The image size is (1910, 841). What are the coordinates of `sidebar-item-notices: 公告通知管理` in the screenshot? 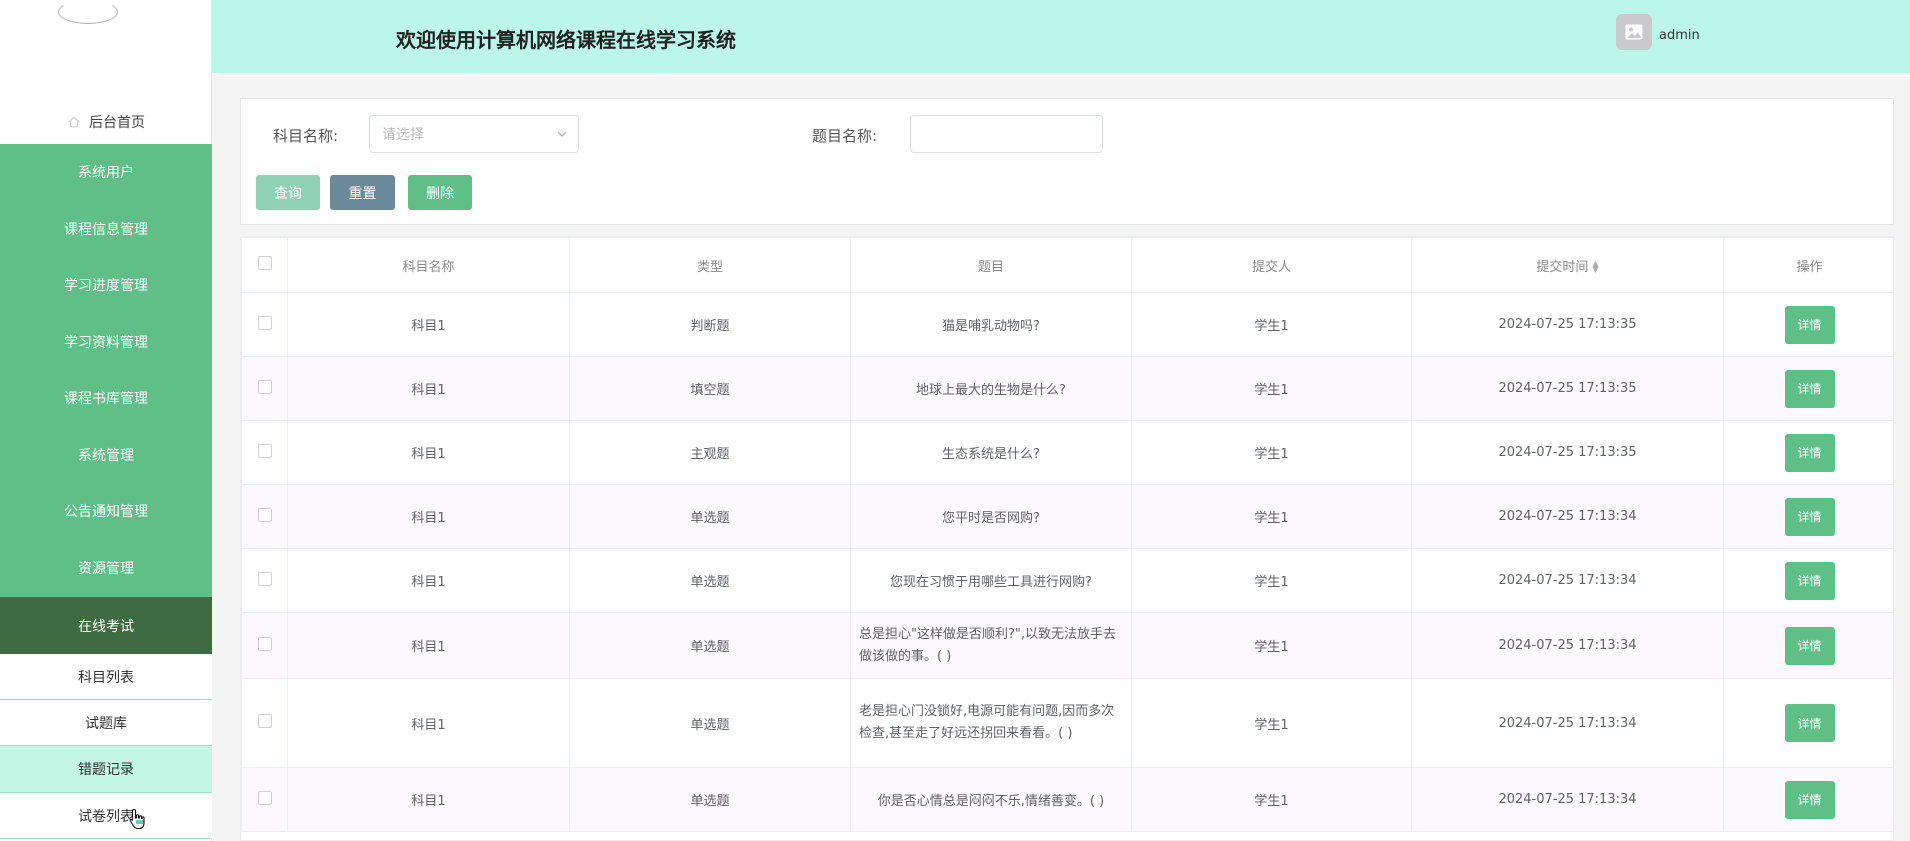 It's located at (106, 511).